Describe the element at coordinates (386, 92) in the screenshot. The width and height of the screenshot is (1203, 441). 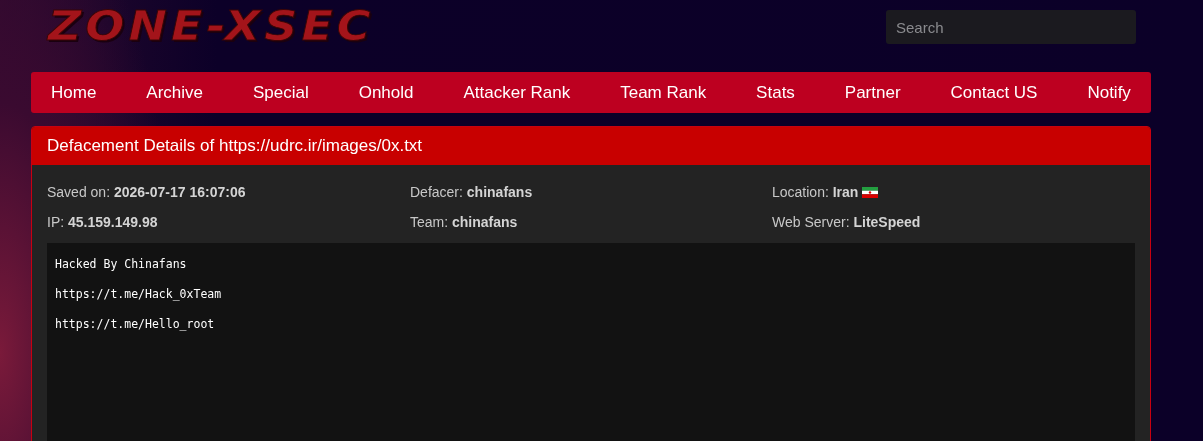
I see `nav-link: Onhold` at that location.